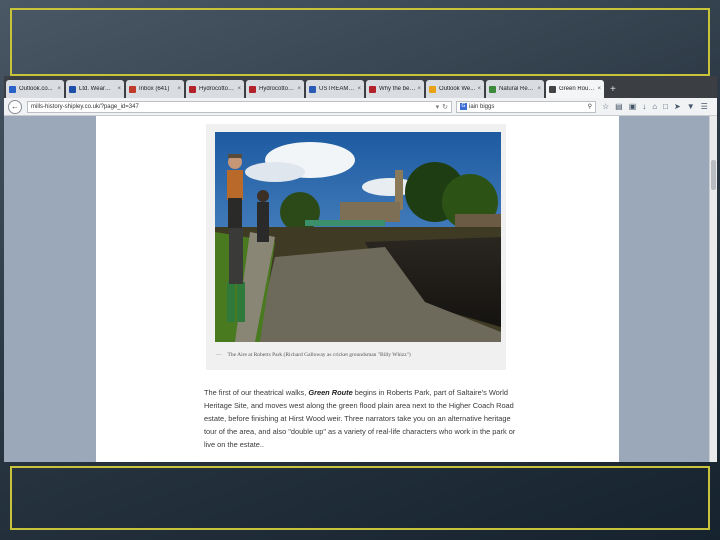 The image size is (720, 540). I want to click on browser-tab: Outlook.co... ×, so click(35, 89).